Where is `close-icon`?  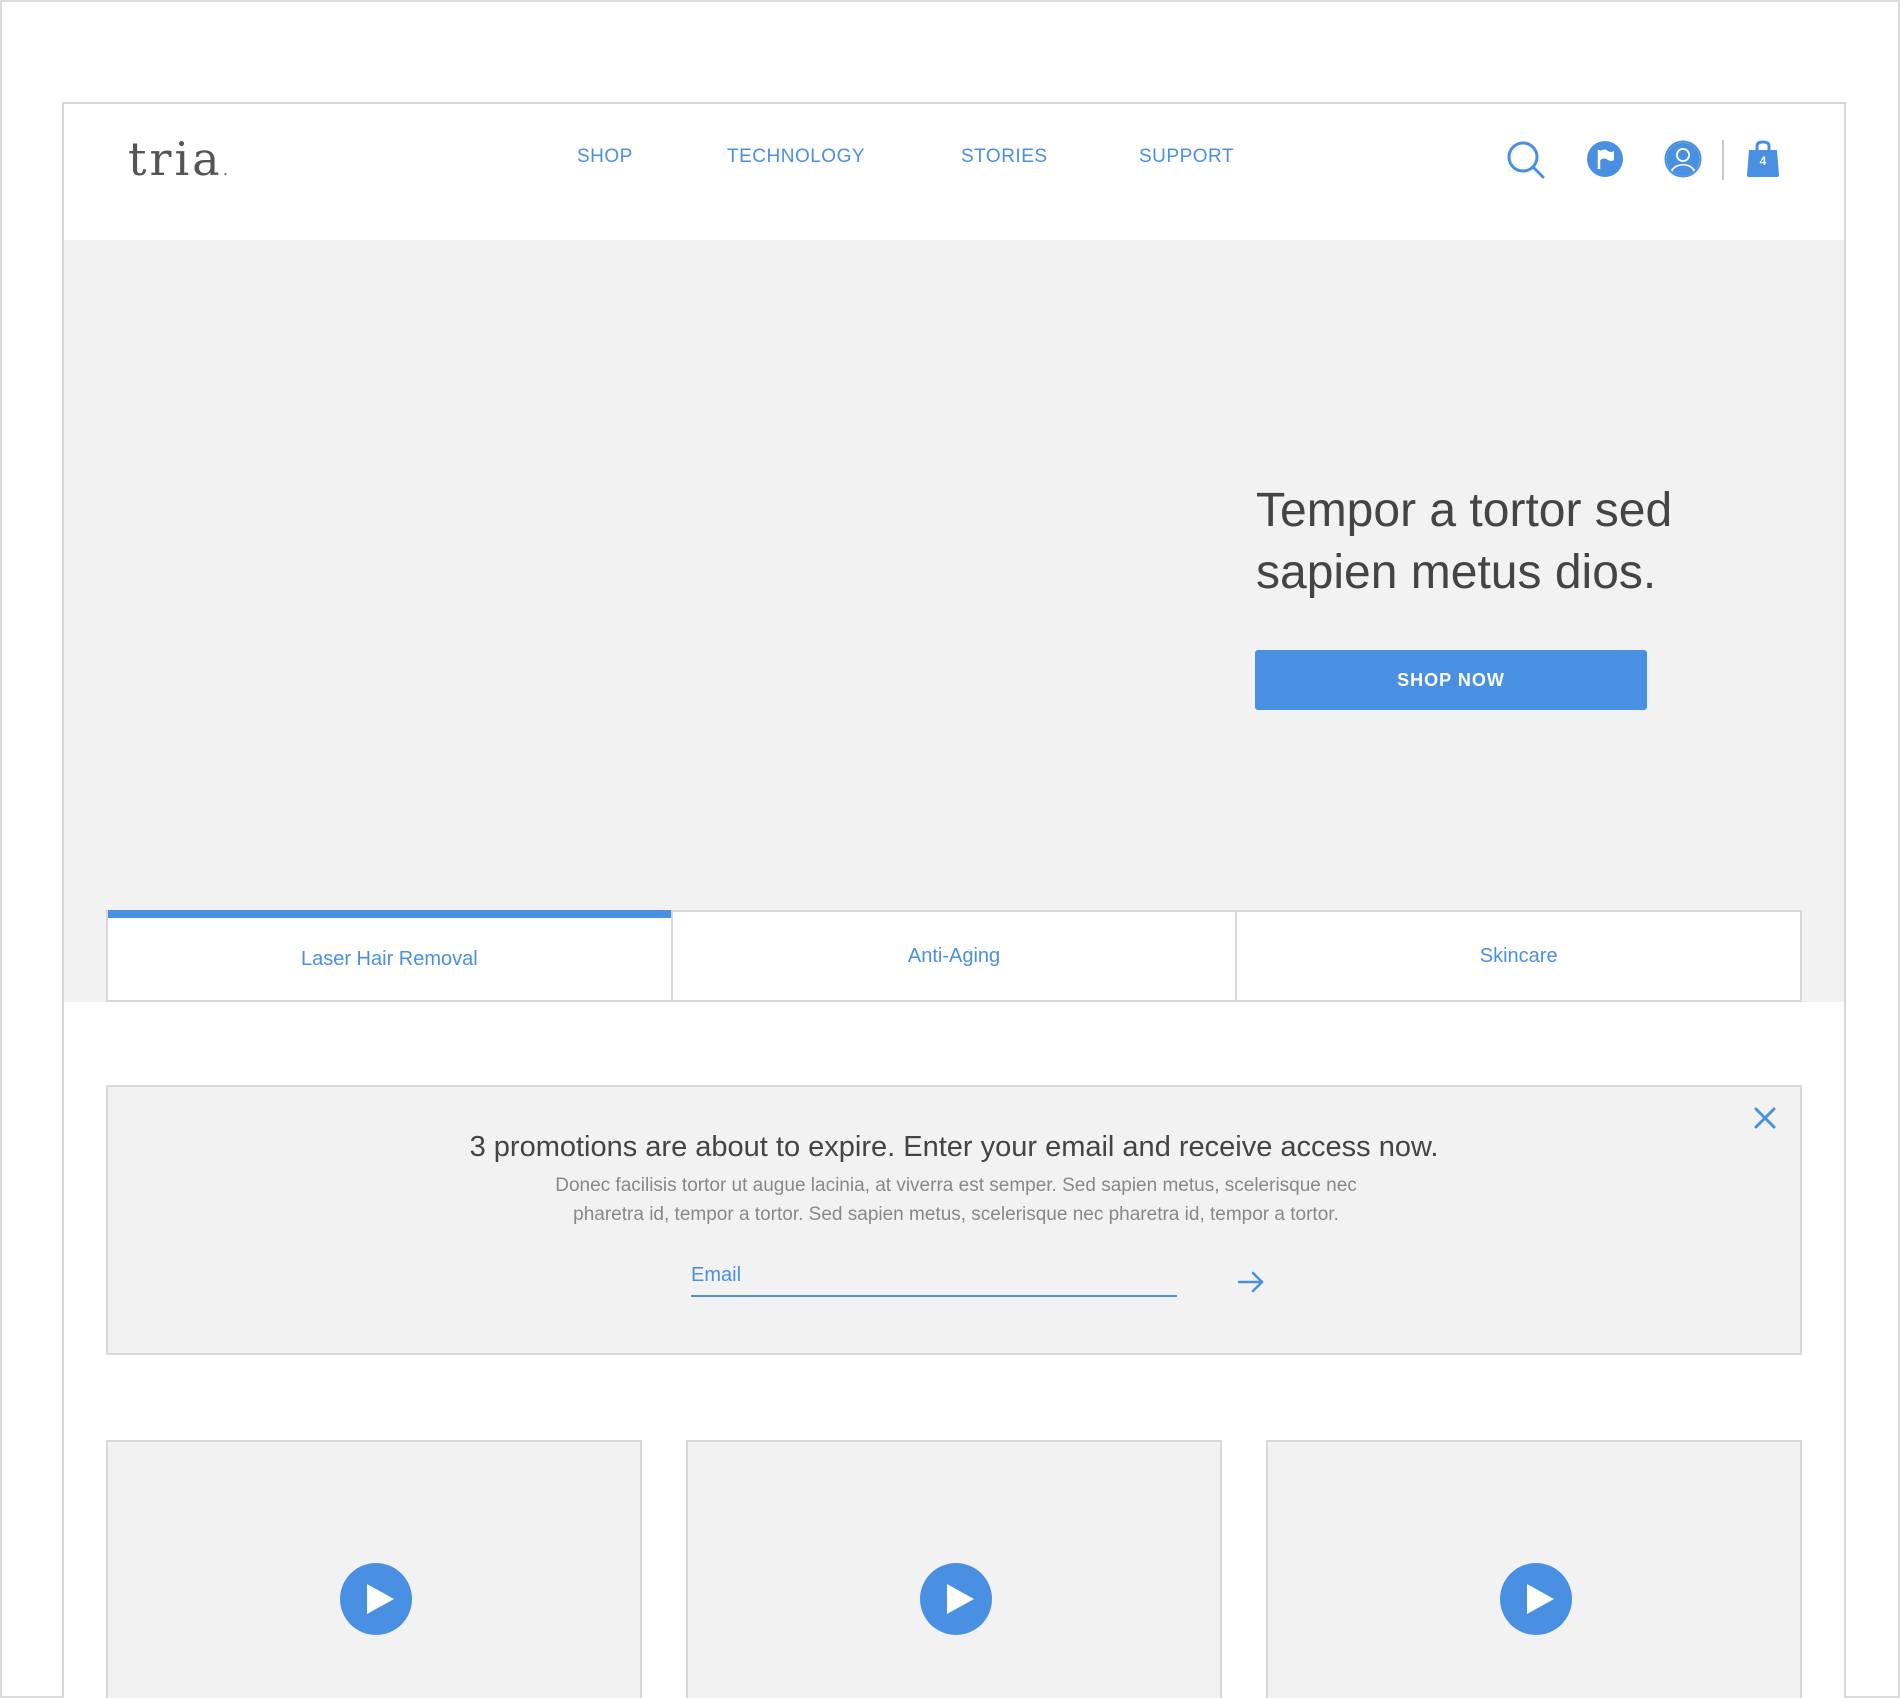
close-icon is located at coordinates (1765, 1118).